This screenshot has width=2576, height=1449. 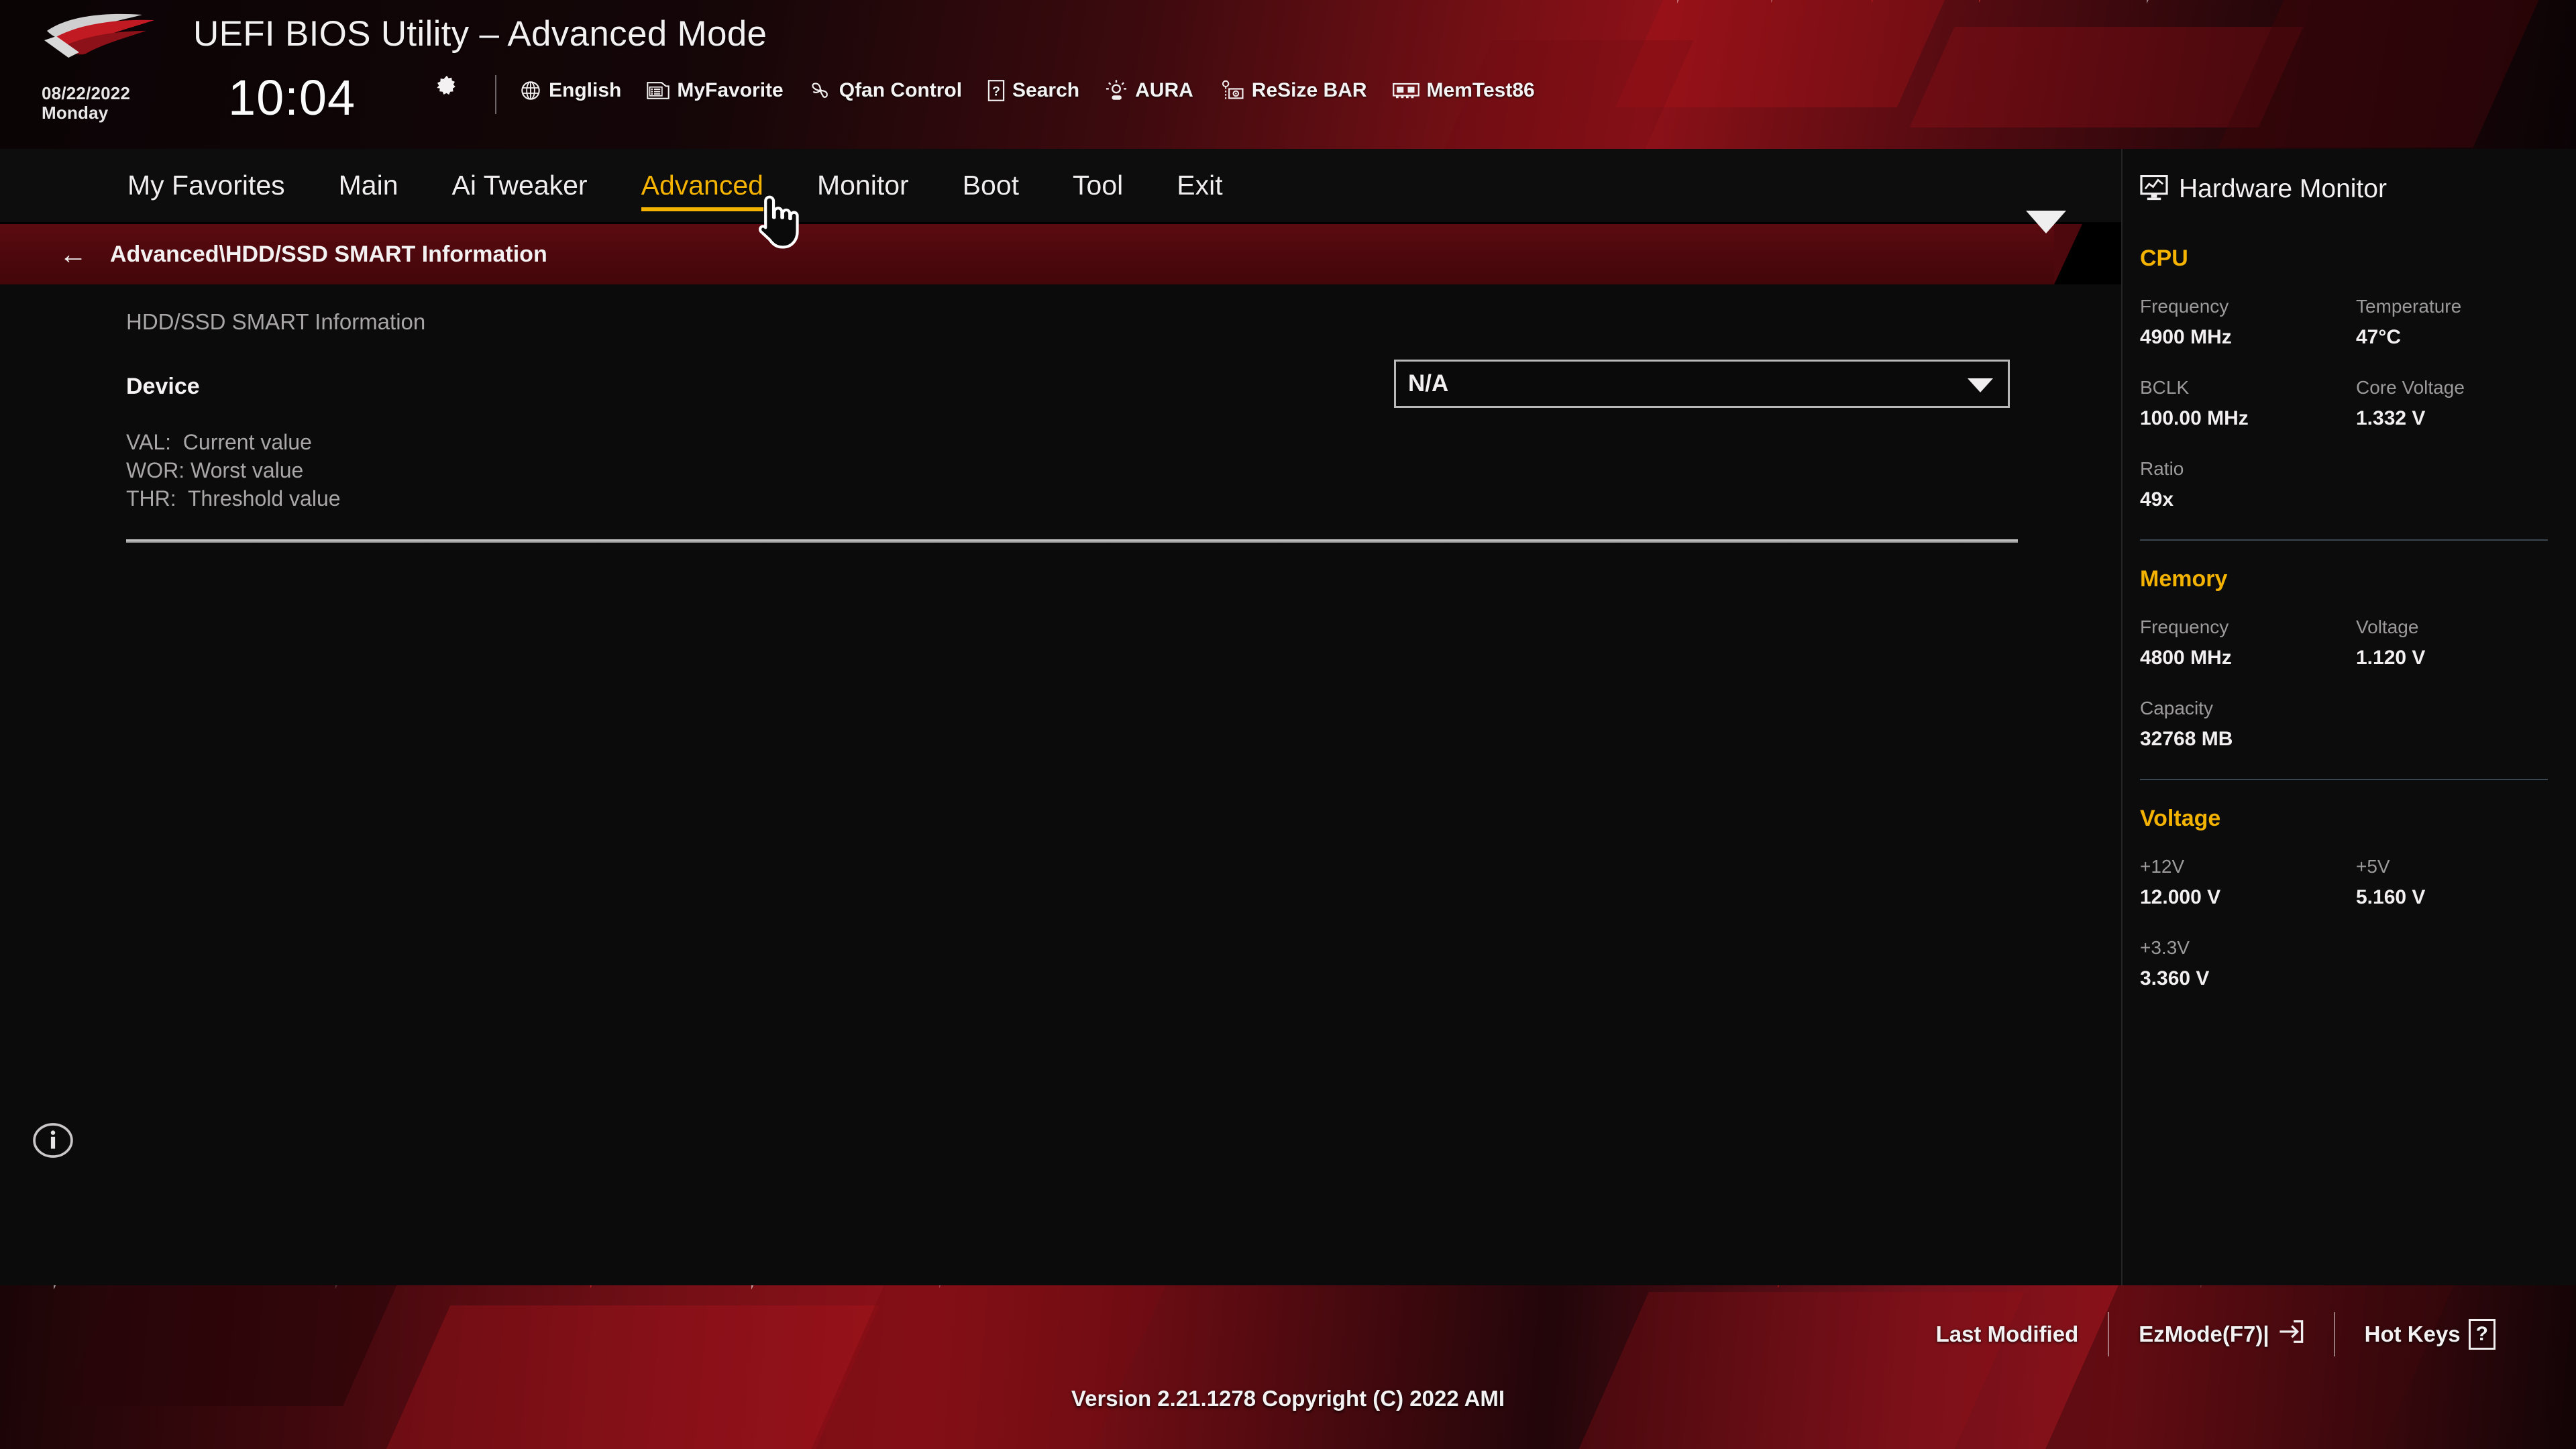 I want to click on version-text: Version 2.21.1278 Copyright (C) 2022 AMI, so click(x=1288, y=1398).